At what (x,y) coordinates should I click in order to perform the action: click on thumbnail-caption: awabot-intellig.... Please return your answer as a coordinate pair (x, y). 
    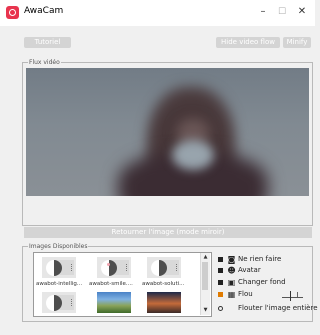
    Looking at the image, I should click on (59, 284).